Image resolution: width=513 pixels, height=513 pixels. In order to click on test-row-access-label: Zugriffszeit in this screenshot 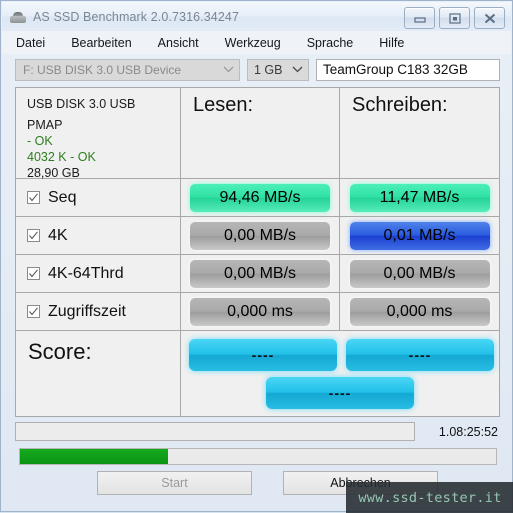, I will do `click(98, 311)`.